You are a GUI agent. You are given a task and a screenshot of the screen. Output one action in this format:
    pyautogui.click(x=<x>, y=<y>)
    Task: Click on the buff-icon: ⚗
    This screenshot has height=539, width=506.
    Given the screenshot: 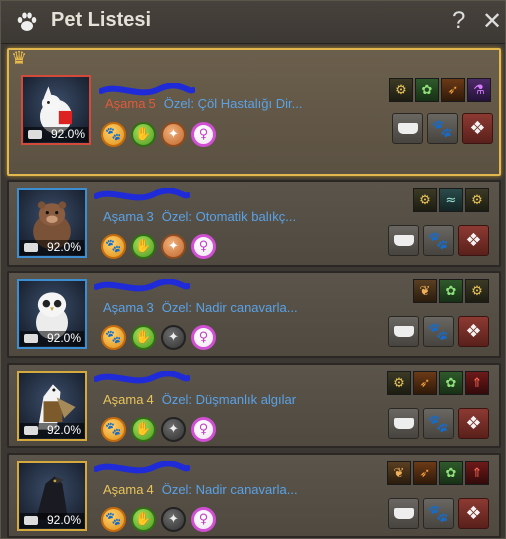 What is the action you would take?
    pyautogui.click(x=479, y=90)
    